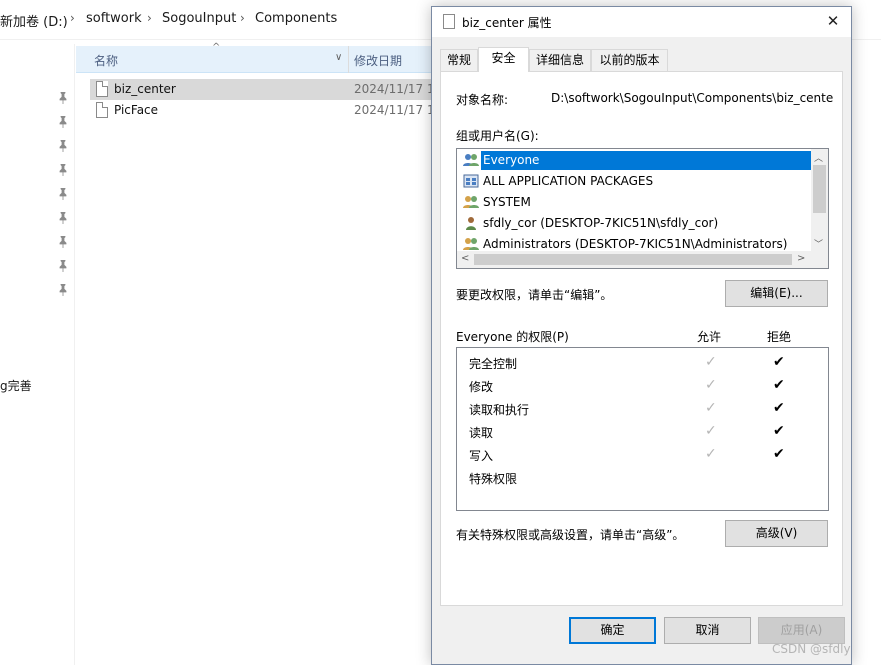  Describe the element at coordinates (465, 258) in the screenshot. I see `chevron-left-icon: <` at that location.